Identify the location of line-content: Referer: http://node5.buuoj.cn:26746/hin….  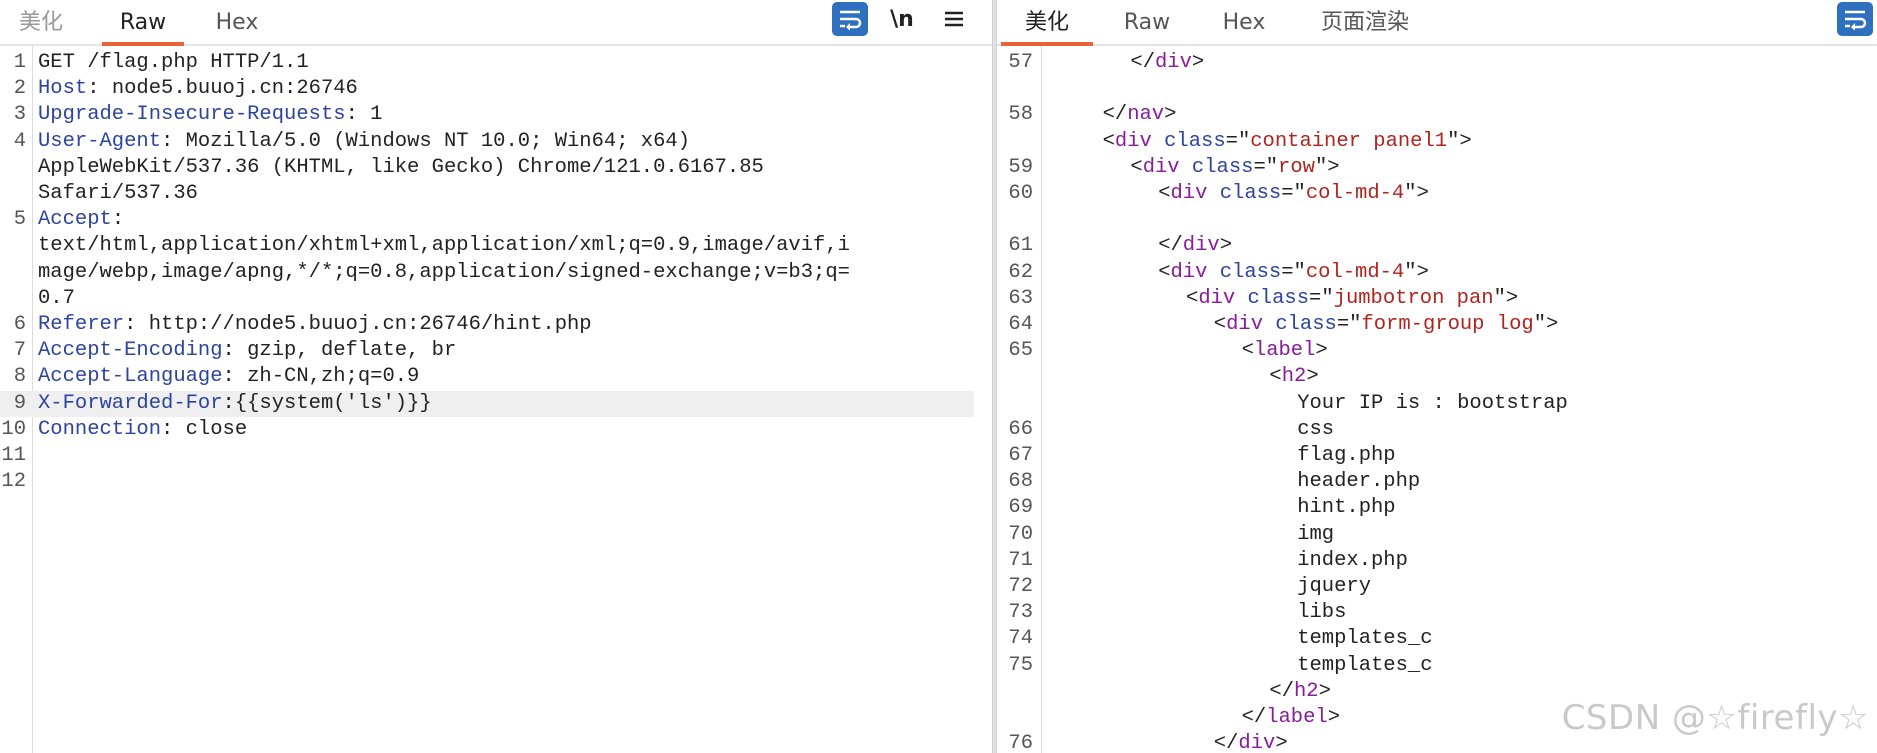
(315, 325).